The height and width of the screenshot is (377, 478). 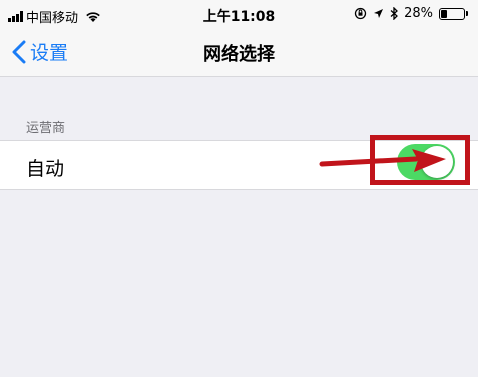 I want to click on battery-percent: 28%, so click(x=418, y=13).